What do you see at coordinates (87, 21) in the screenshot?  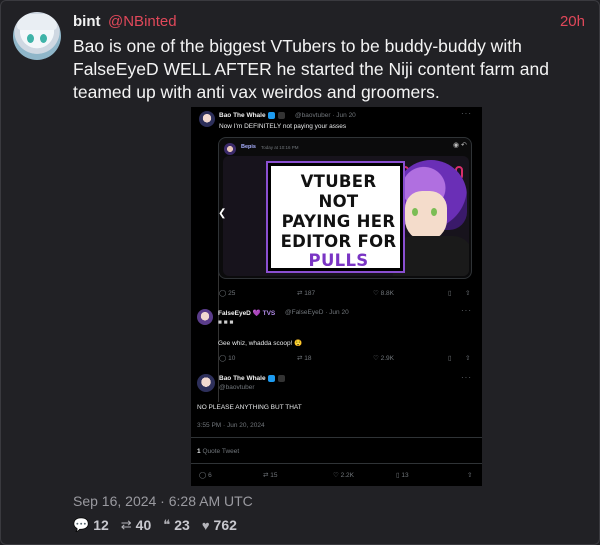 I see `author-name: bint` at bounding box center [87, 21].